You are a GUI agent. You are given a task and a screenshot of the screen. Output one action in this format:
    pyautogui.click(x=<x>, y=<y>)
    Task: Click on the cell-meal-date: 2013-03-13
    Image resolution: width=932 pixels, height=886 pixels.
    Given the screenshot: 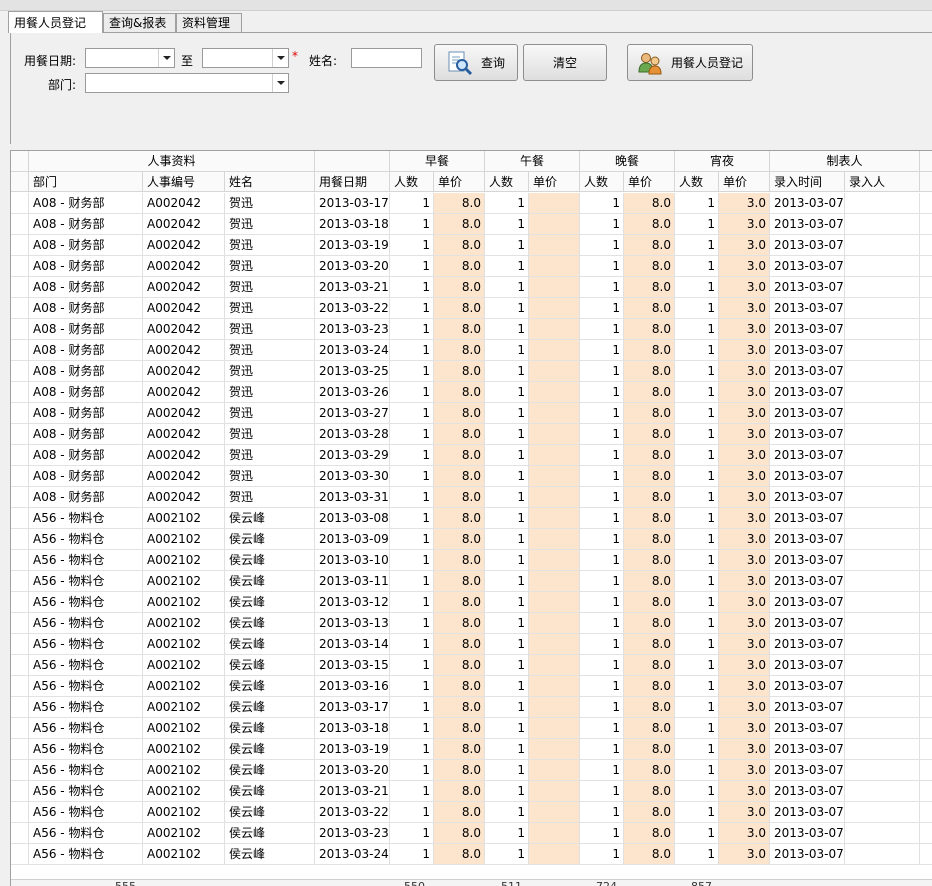 What is the action you would take?
    pyautogui.click(x=352, y=623)
    